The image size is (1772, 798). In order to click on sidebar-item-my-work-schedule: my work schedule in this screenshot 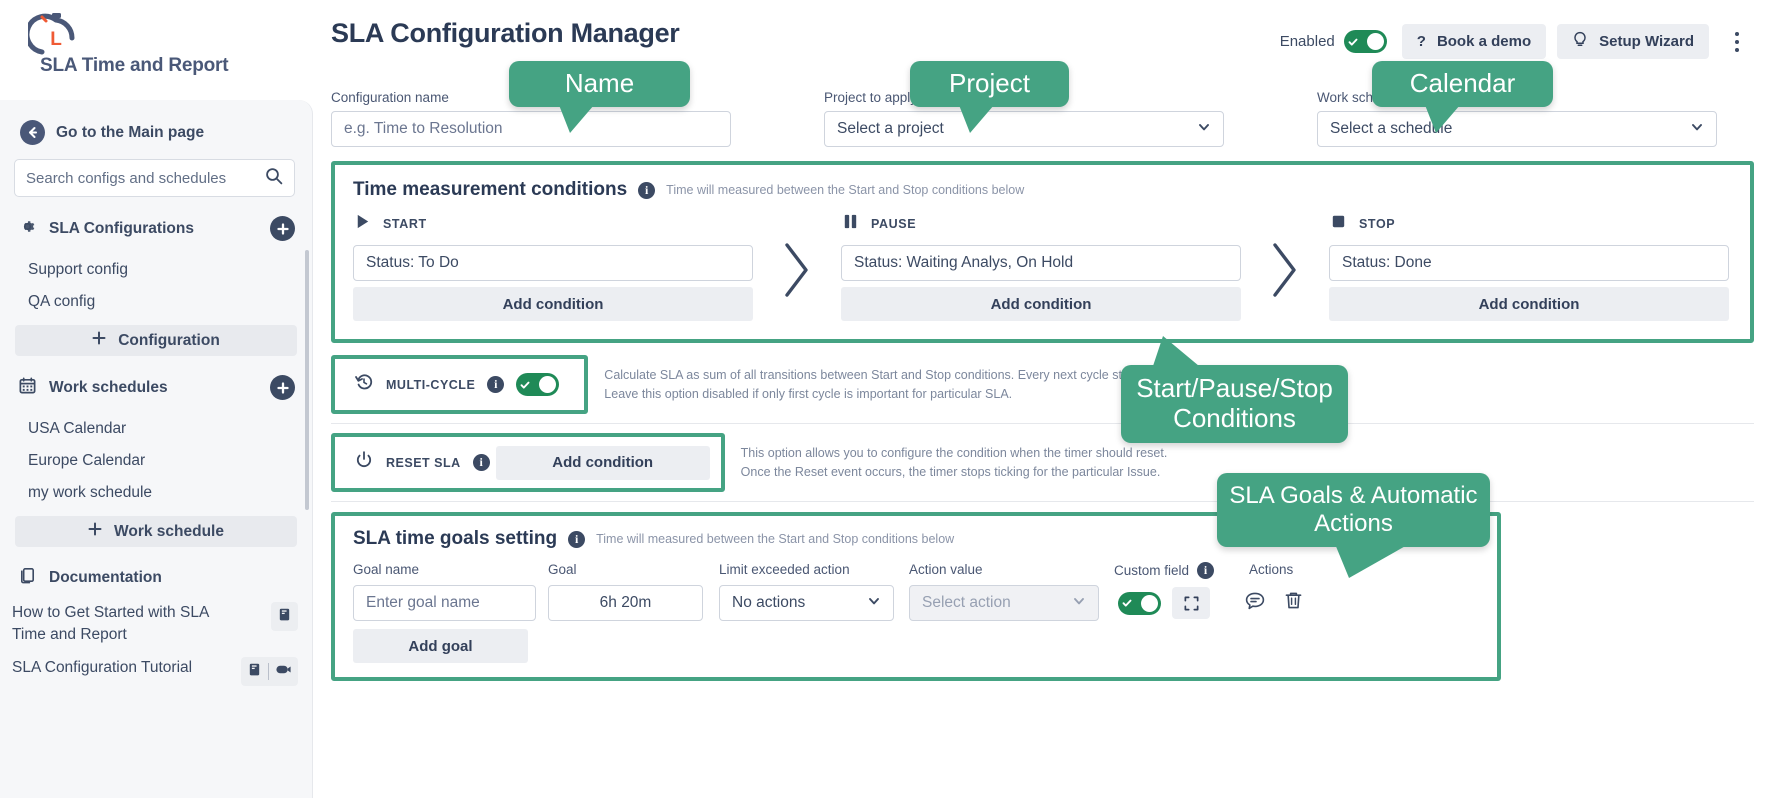, I will do `click(156, 493)`.